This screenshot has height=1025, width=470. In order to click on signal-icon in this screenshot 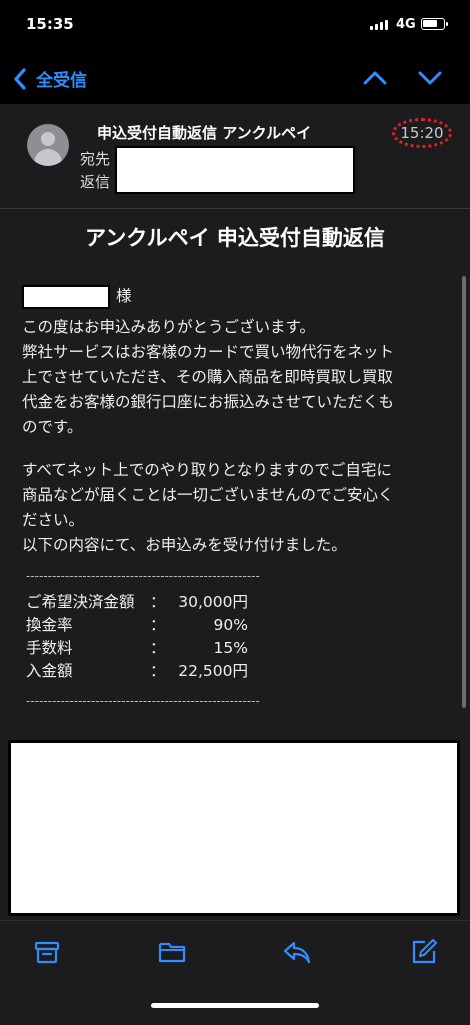, I will do `click(379, 25)`.